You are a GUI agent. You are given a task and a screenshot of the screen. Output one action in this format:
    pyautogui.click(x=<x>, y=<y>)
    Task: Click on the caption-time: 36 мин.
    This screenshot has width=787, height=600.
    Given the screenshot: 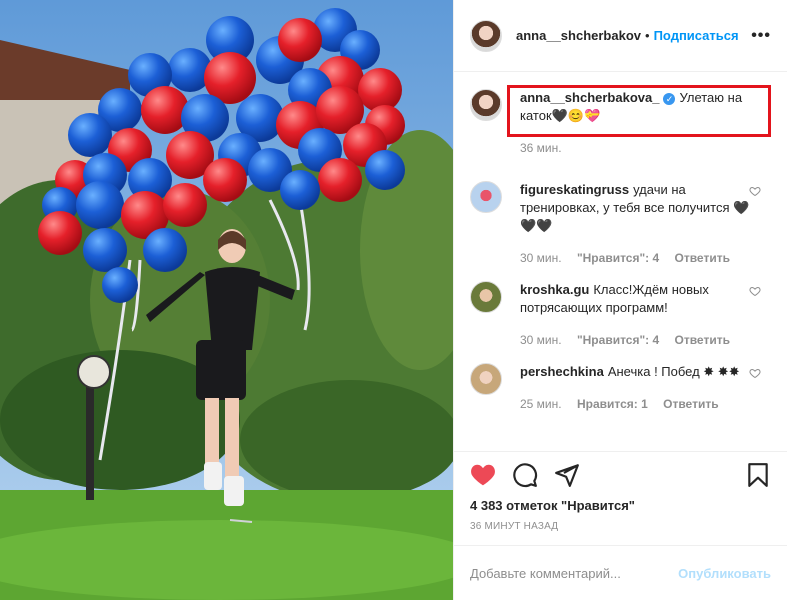 What is the action you would take?
    pyautogui.click(x=541, y=148)
    